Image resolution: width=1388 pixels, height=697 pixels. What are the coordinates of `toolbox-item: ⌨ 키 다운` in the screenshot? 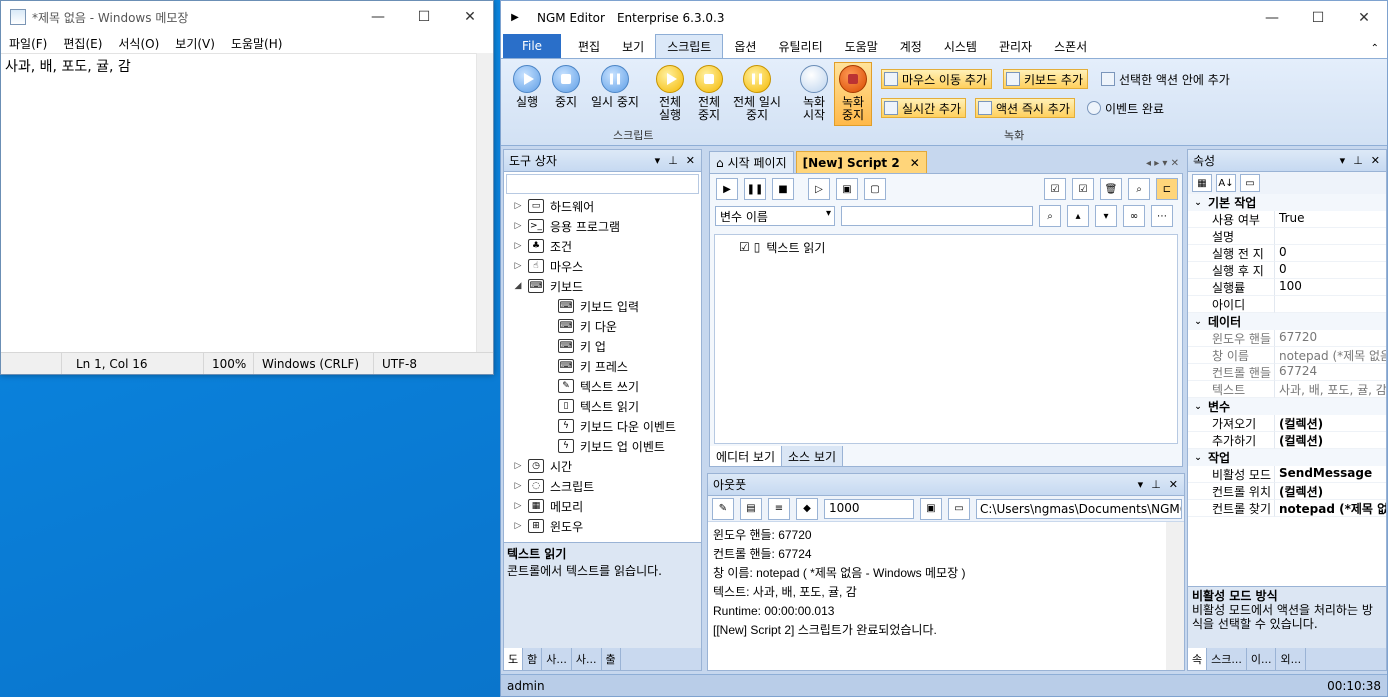 It's located at (602, 326).